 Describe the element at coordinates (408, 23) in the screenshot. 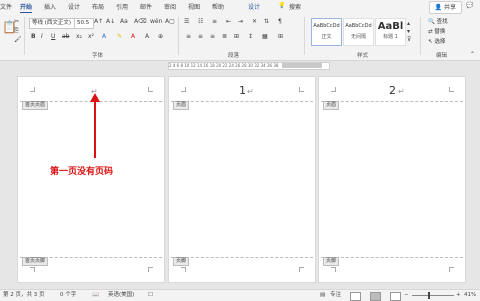

I see `styles-scroll-up-icon: ▴` at that location.